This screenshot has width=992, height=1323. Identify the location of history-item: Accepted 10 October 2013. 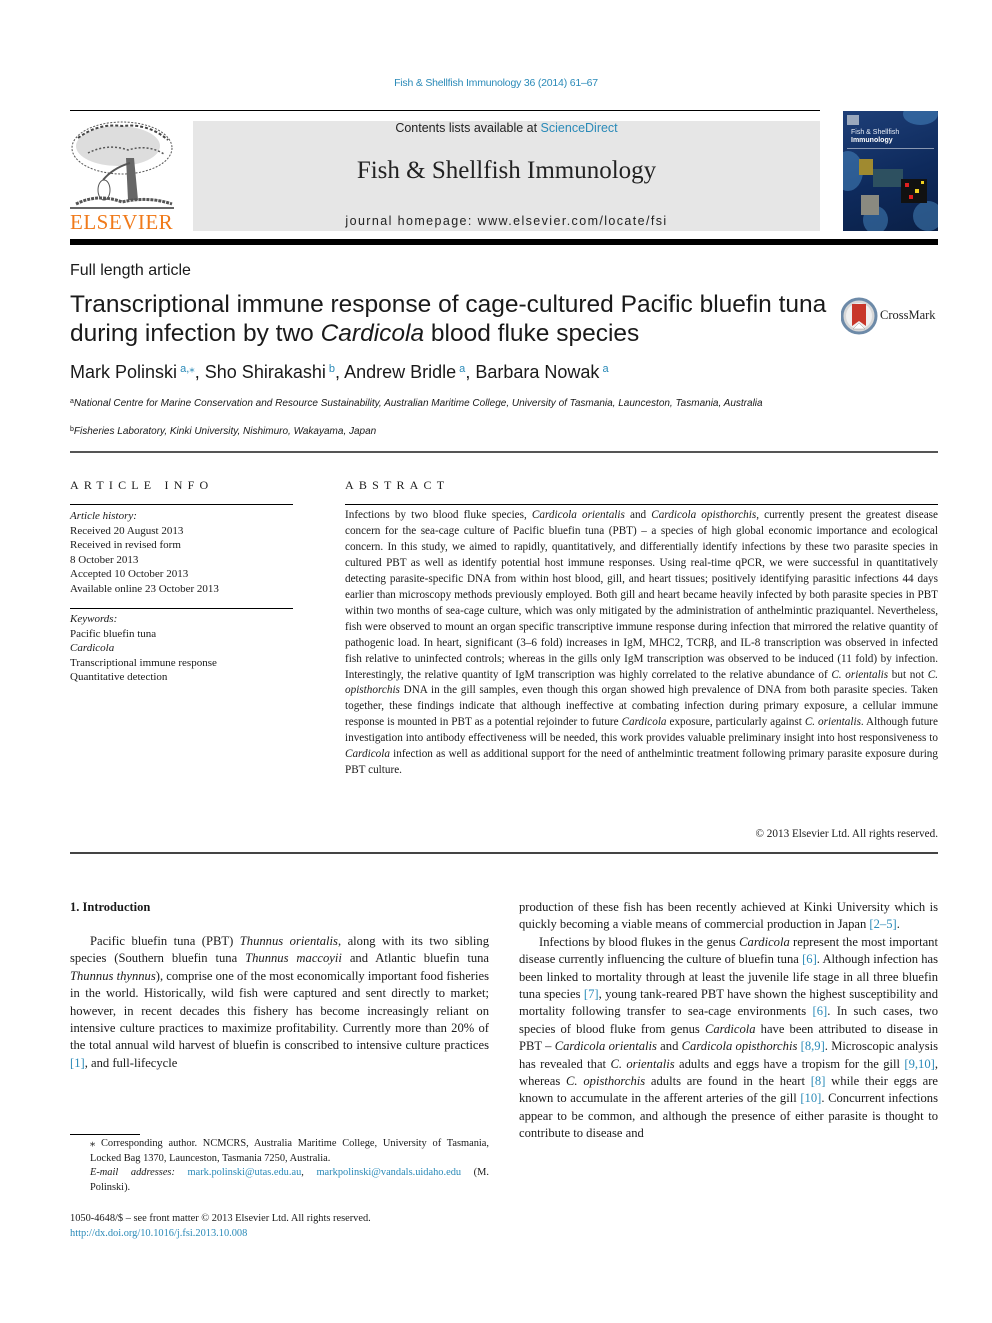
(129, 574).